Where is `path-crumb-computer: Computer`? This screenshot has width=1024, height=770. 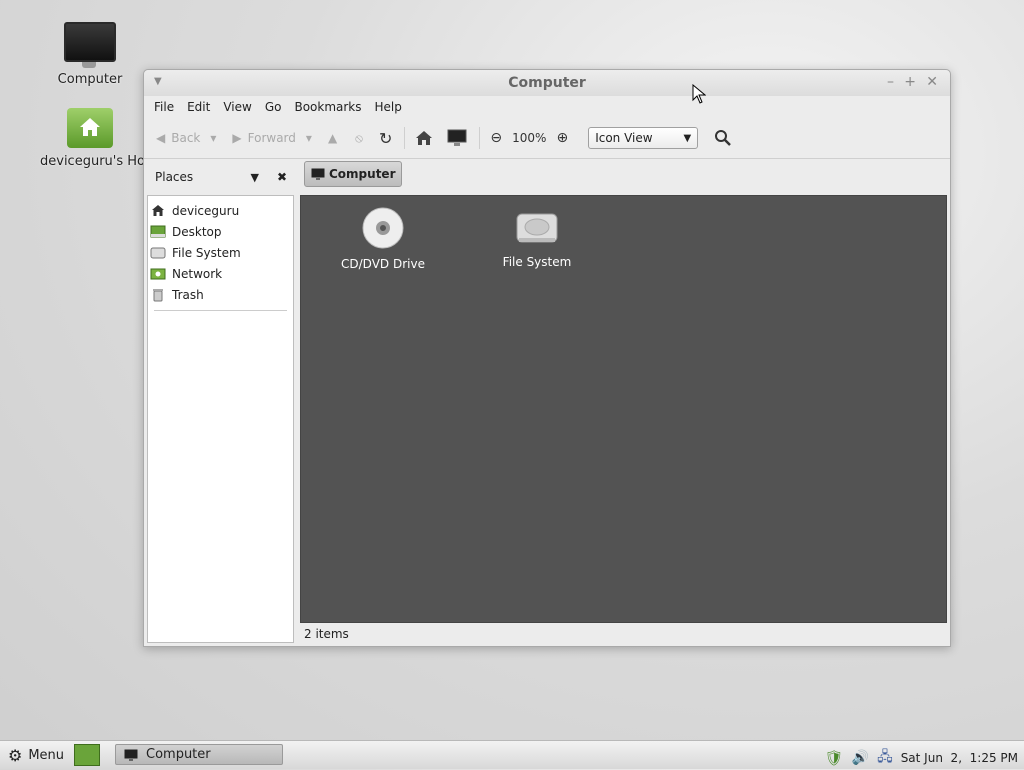
path-crumb-computer: Computer is located at coordinates (353, 174).